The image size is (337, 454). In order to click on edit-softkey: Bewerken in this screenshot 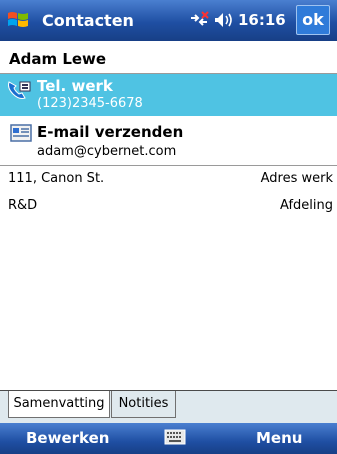, I will do `click(67, 438)`.